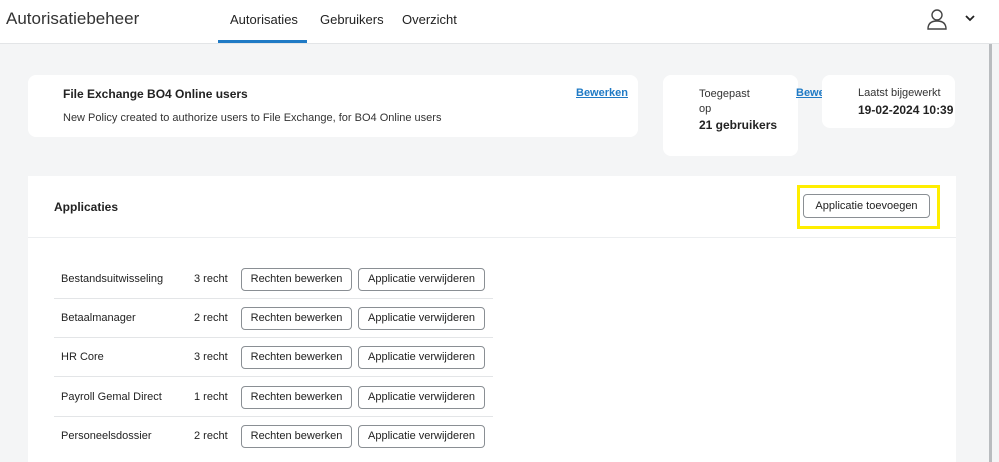 The image size is (999, 462). Describe the element at coordinates (738, 125) in the screenshot. I see `applied-count: 21 gebruikers` at that location.